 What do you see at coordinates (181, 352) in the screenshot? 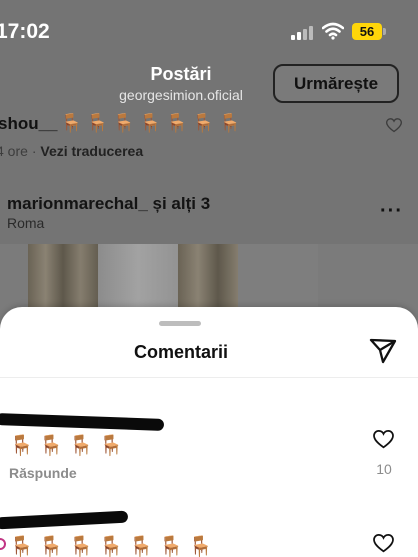
I see `comments-title: Comentarii` at bounding box center [181, 352].